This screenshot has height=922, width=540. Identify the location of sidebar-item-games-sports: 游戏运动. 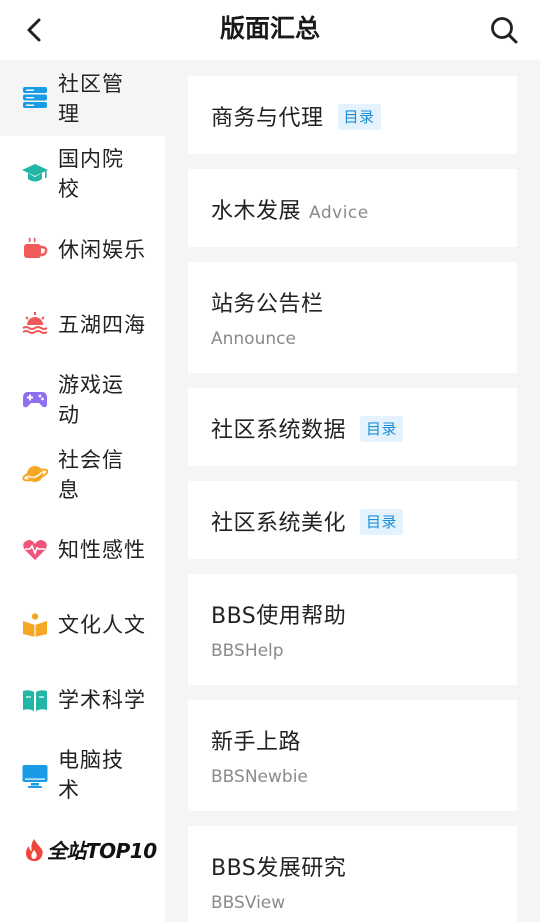
(82, 400).